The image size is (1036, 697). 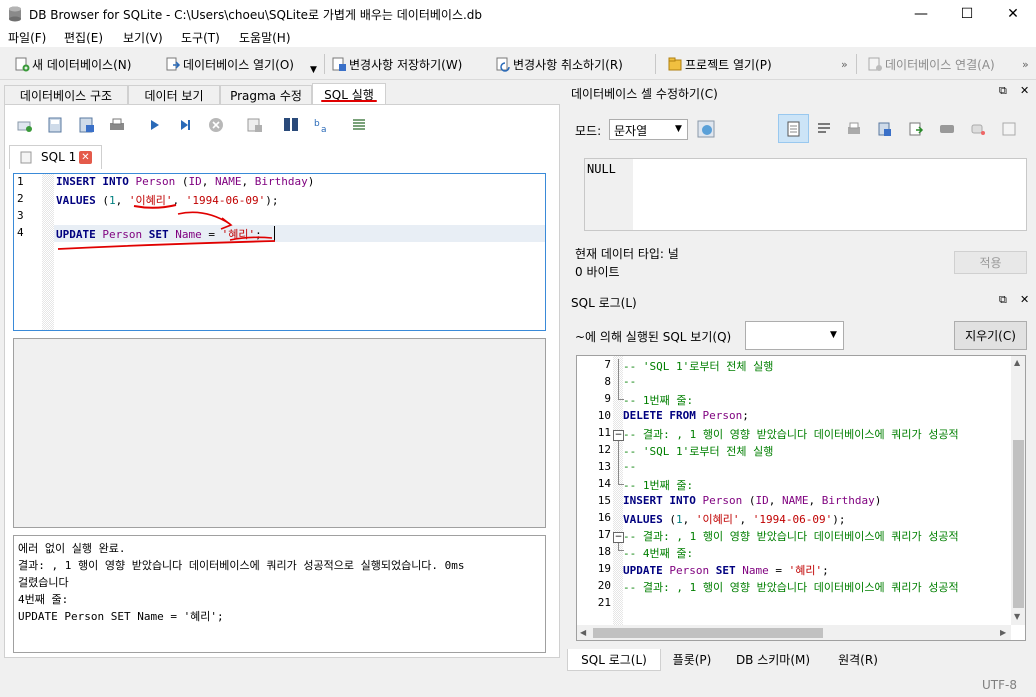 I want to click on save-results-icon, so click(x=255, y=125).